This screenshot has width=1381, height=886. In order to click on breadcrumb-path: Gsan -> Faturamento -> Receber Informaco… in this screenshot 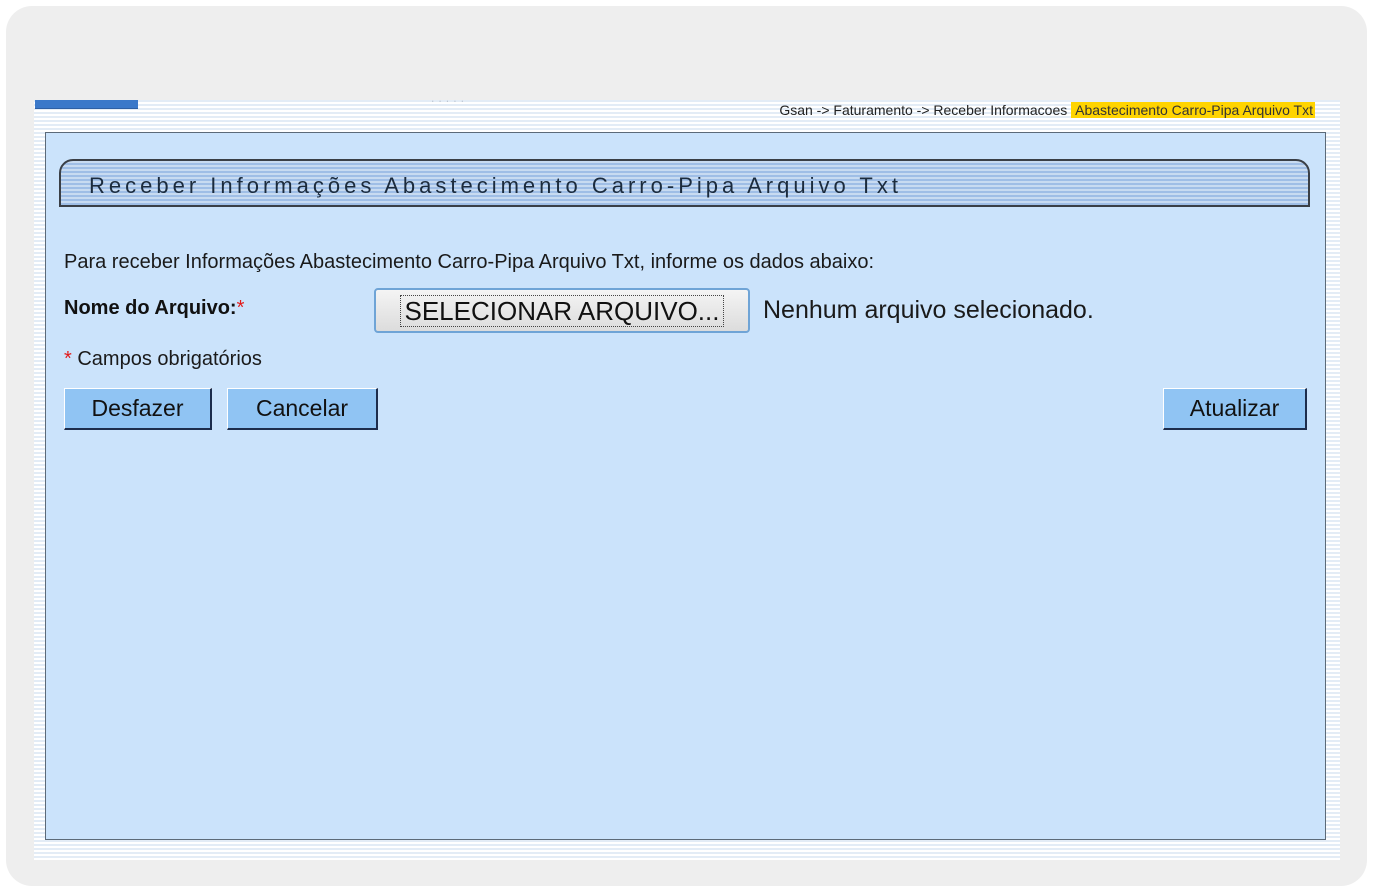, I will do `click(925, 110)`.